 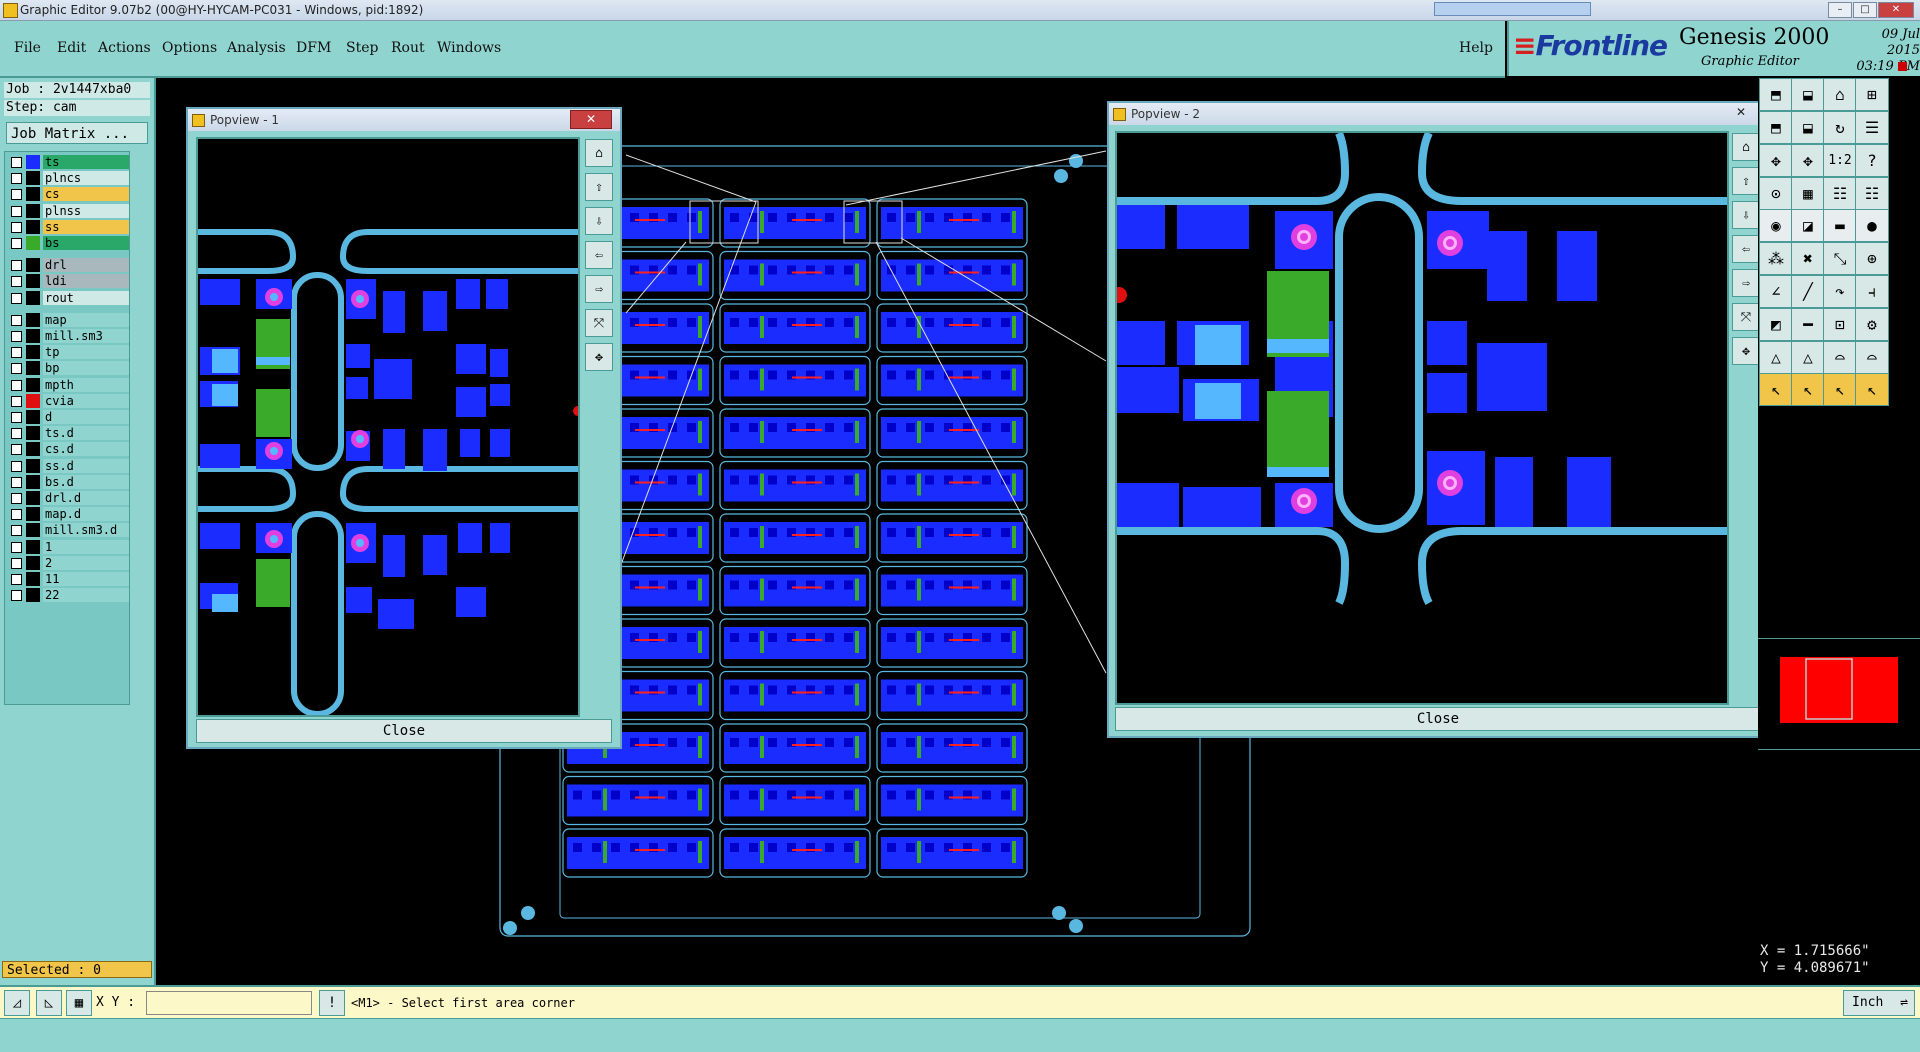 I want to click on layer-row-ts.d: ts.d, so click(x=68, y=433).